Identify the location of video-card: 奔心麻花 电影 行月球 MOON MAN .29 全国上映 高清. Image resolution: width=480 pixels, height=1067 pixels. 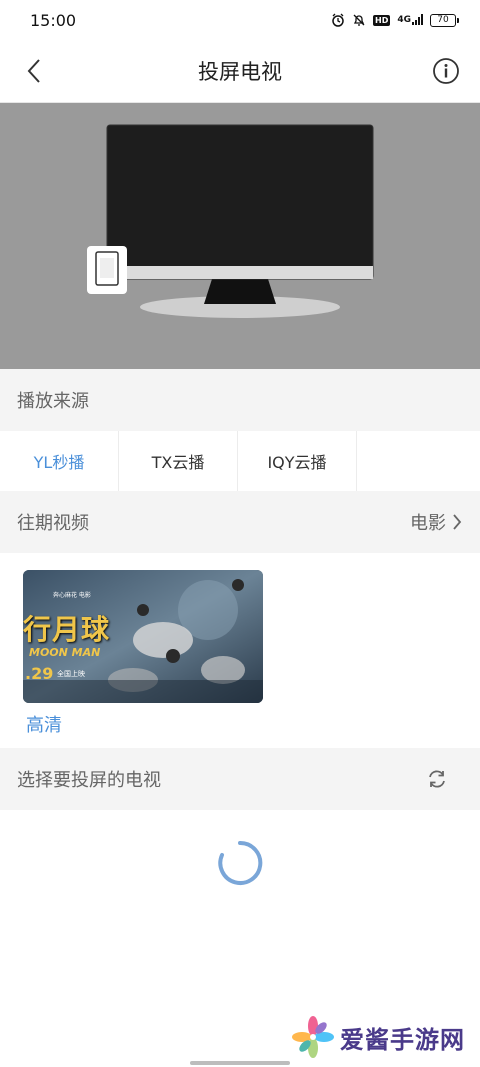
(143, 653).